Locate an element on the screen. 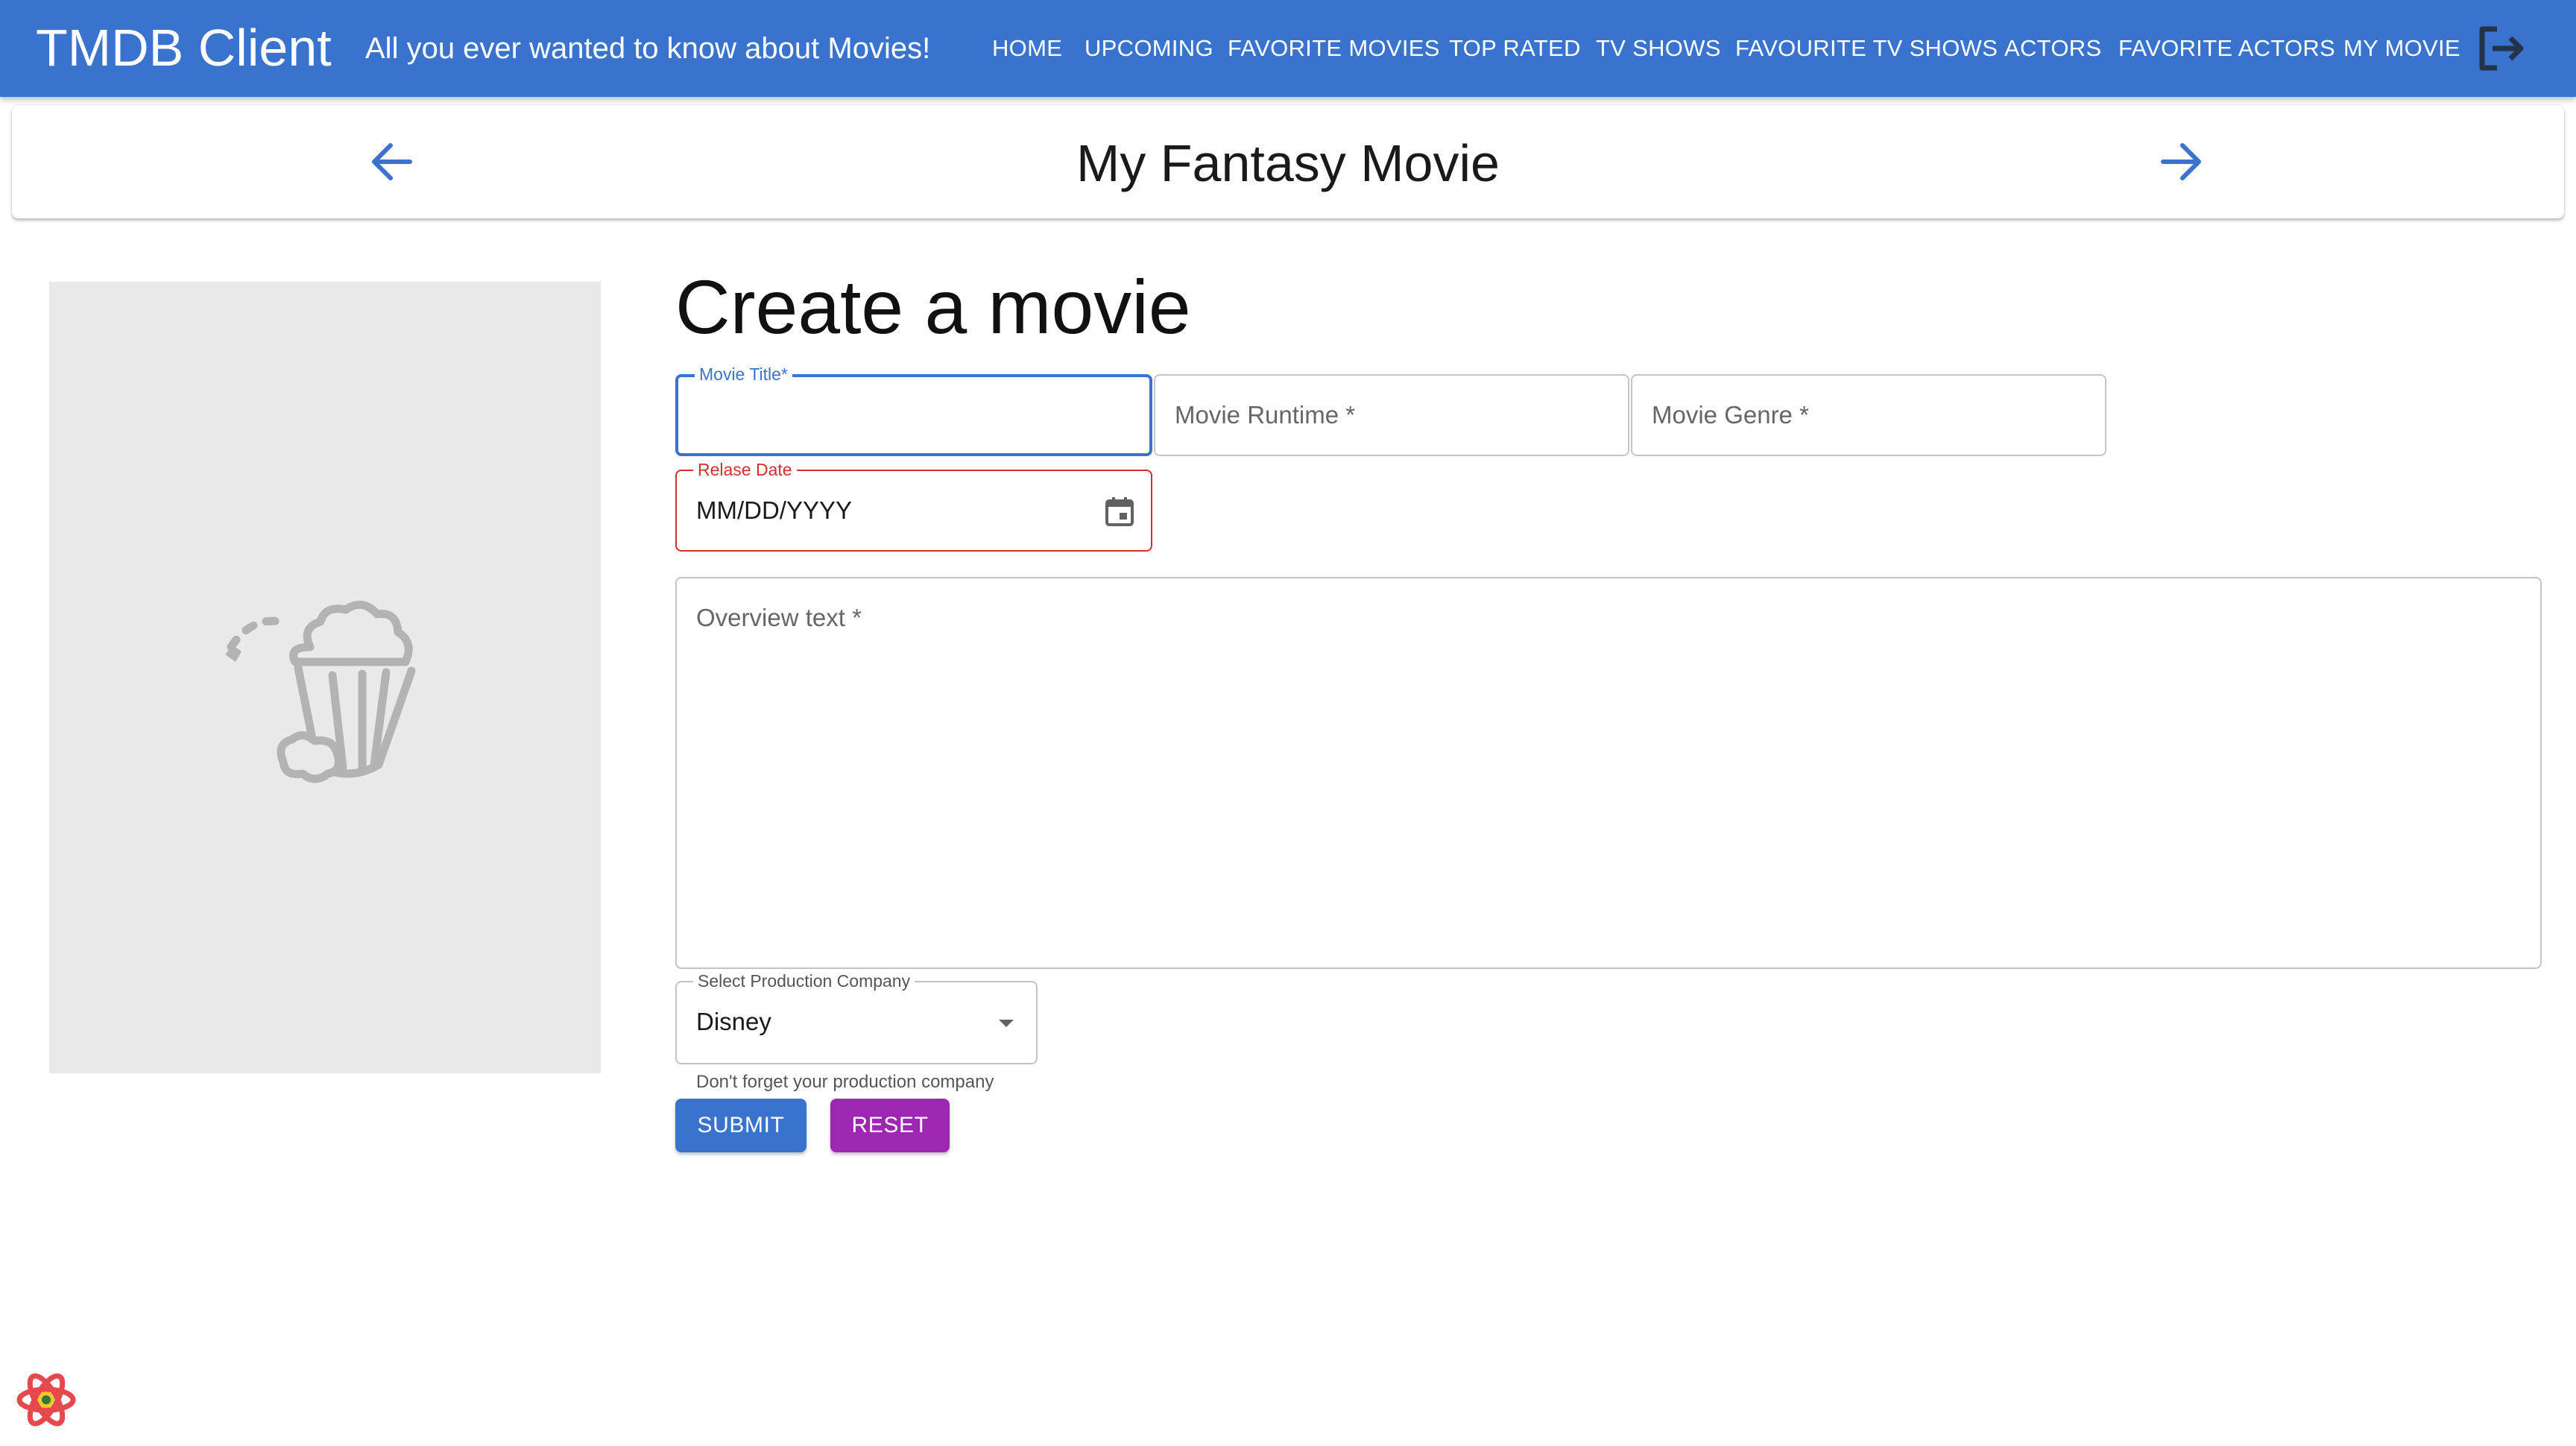 Image resolution: width=2576 pixels, height=1446 pixels. nav-favorite-actors: FAVORITE ACTORS is located at coordinates (2226, 48).